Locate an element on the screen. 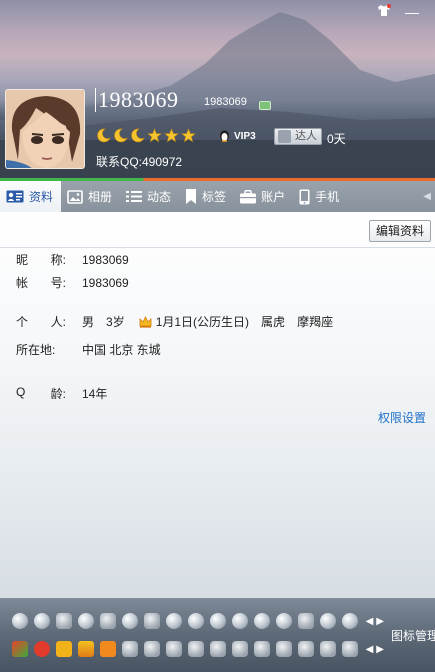  tab-feed: 动态 is located at coordinates (149, 196).